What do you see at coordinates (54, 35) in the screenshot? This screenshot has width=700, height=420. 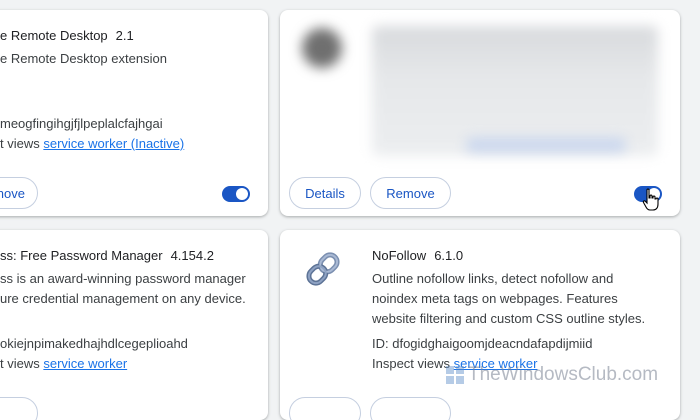 I see `extension-name: e Remote Desktop` at bounding box center [54, 35].